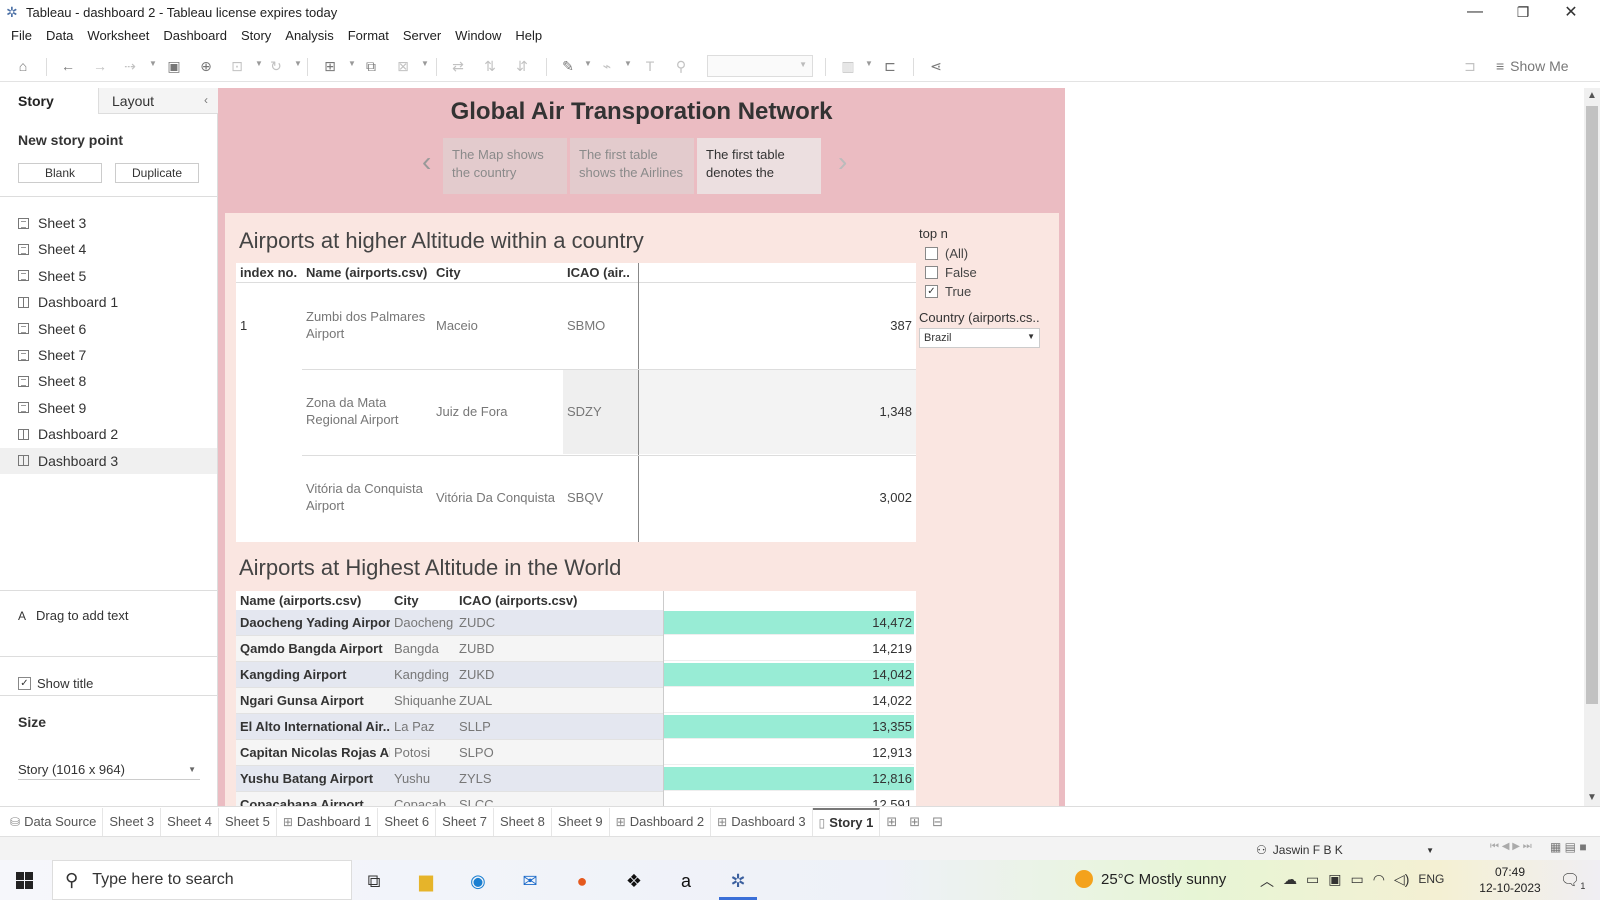  What do you see at coordinates (523, 821) in the screenshot?
I see `tab-sheet-8: Sheet 8` at bounding box center [523, 821].